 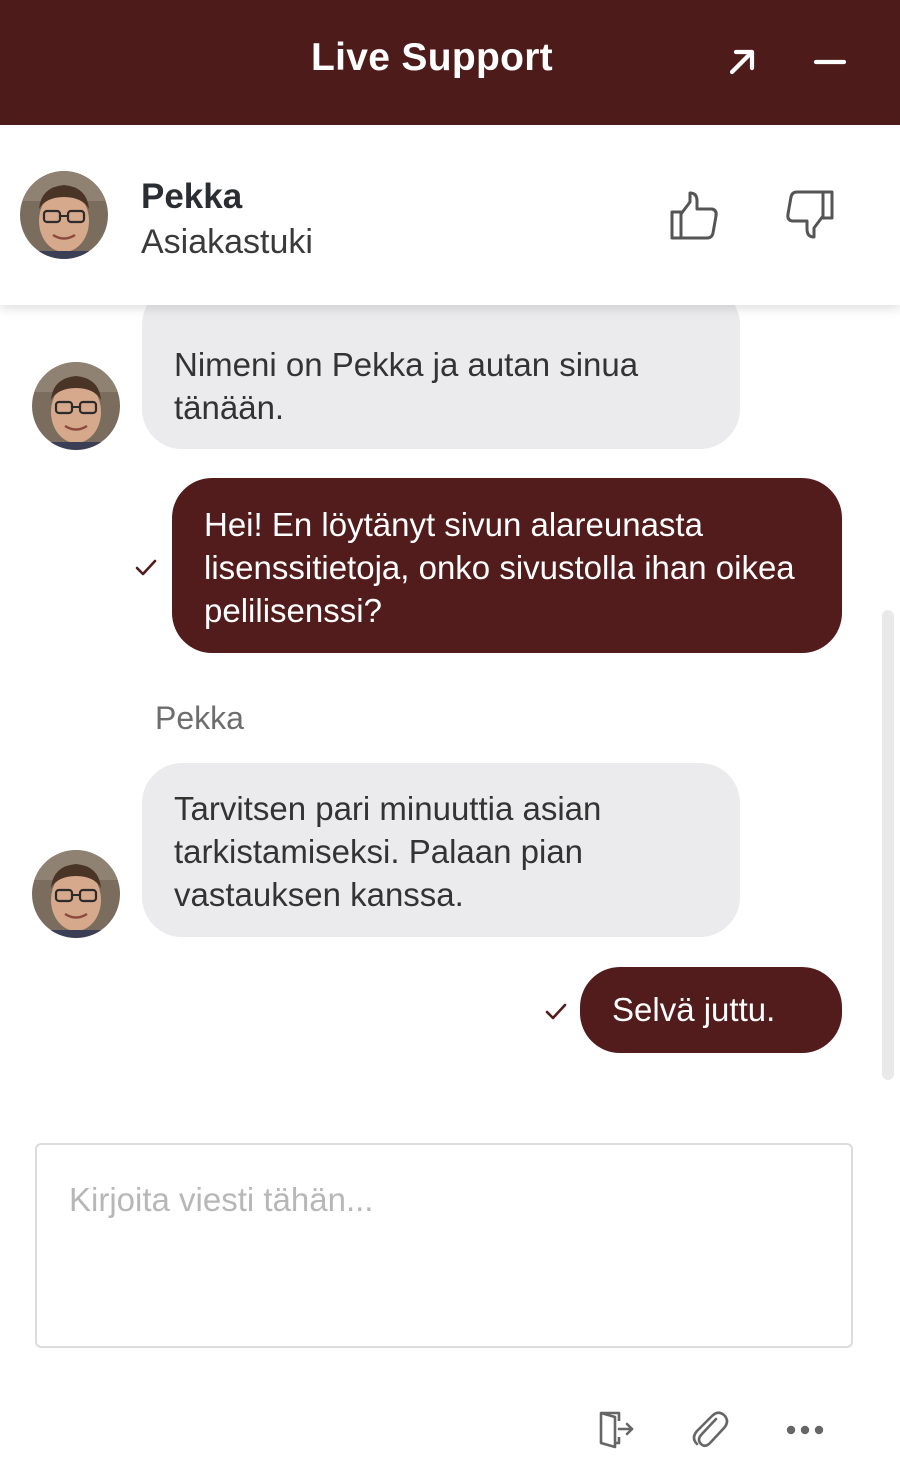 I want to click on popout-button, so click(x=742, y=62).